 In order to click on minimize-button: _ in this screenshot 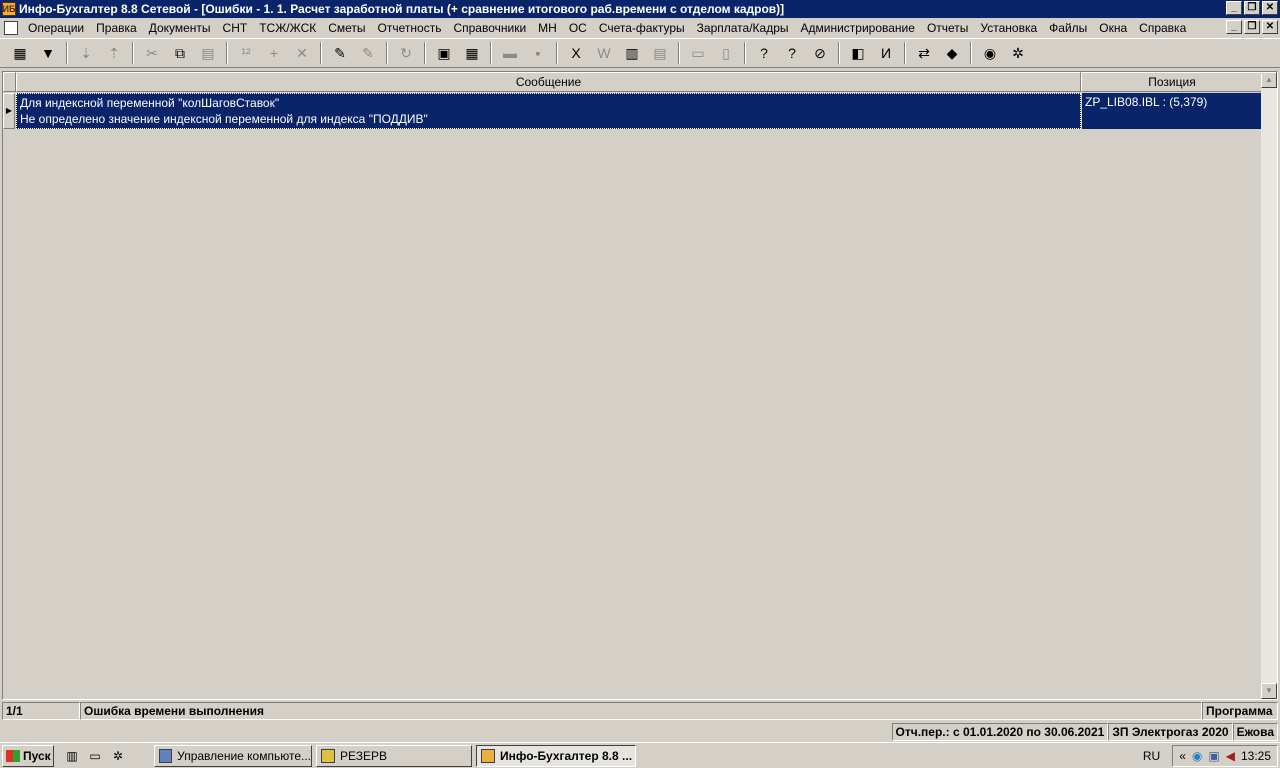, I will do `click(1234, 8)`.